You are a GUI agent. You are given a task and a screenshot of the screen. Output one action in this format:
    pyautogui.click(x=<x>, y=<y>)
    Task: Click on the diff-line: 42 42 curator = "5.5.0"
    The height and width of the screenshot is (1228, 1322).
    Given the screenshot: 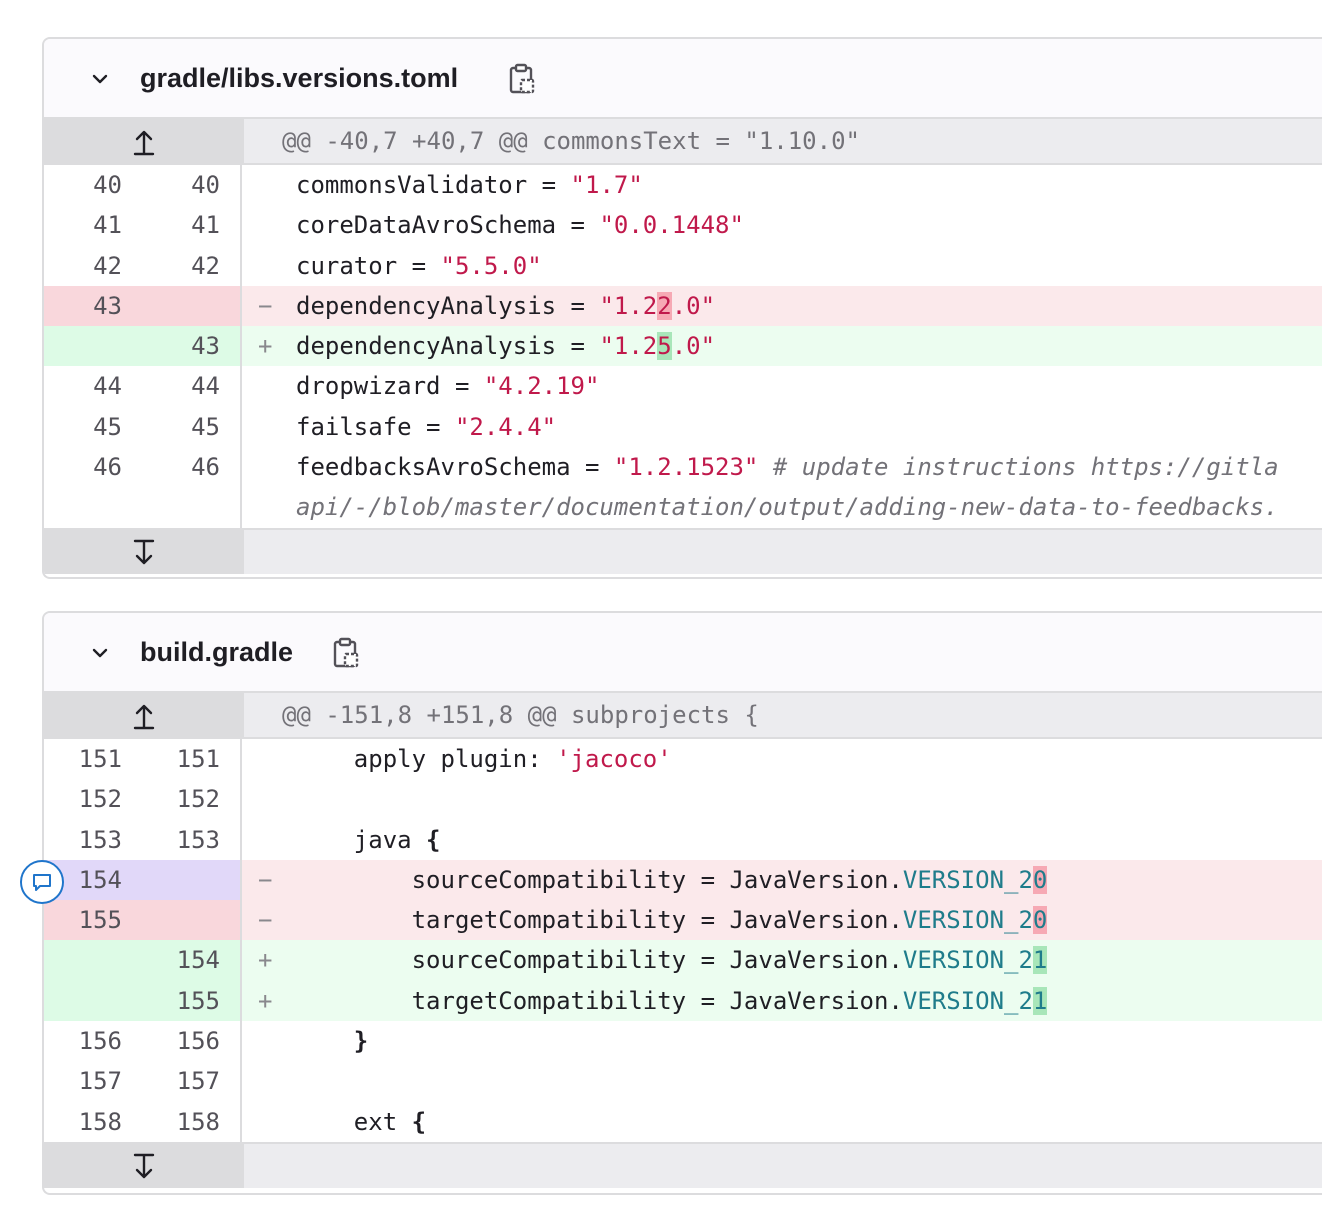 What is the action you would take?
    pyautogui.click(x=683, y=265)
    